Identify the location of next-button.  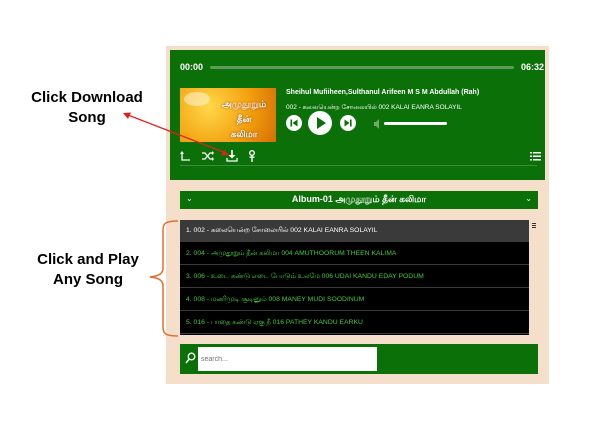
(348, 123).